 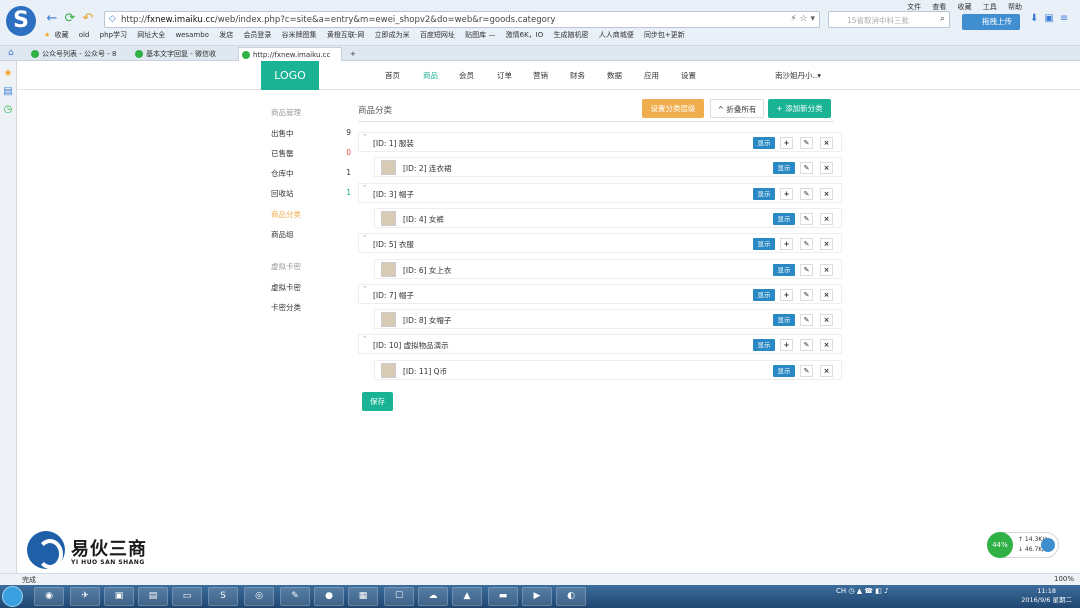 I want to click on menu-tools: 工具, so click(x=990, y=7).